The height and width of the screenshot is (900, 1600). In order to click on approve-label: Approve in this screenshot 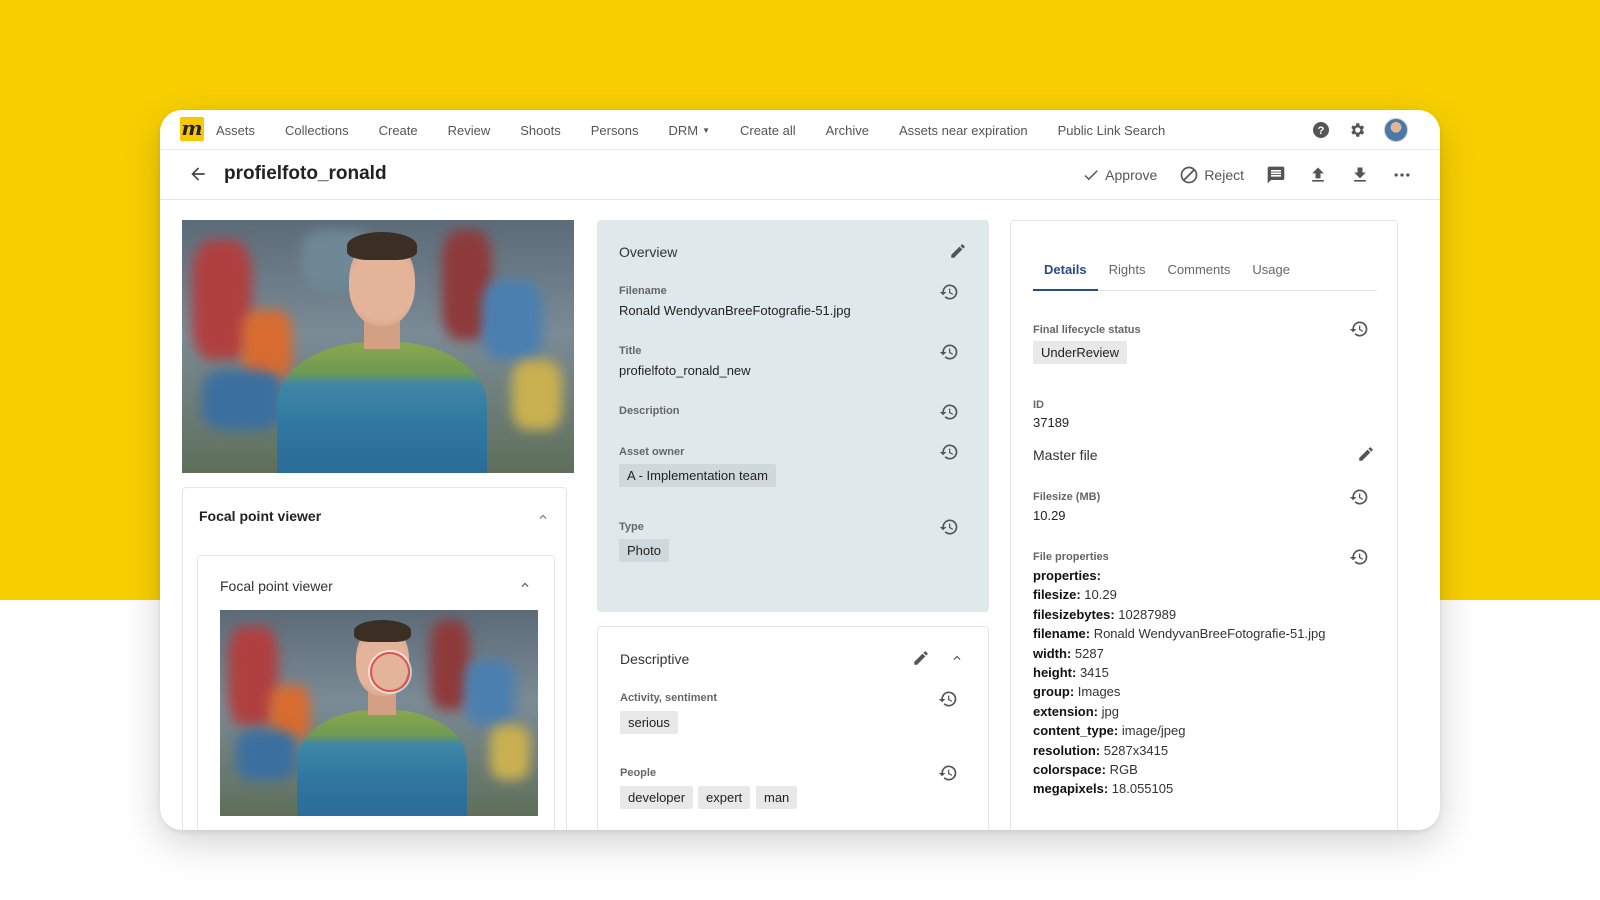, I will do `click(1131, 175)`.